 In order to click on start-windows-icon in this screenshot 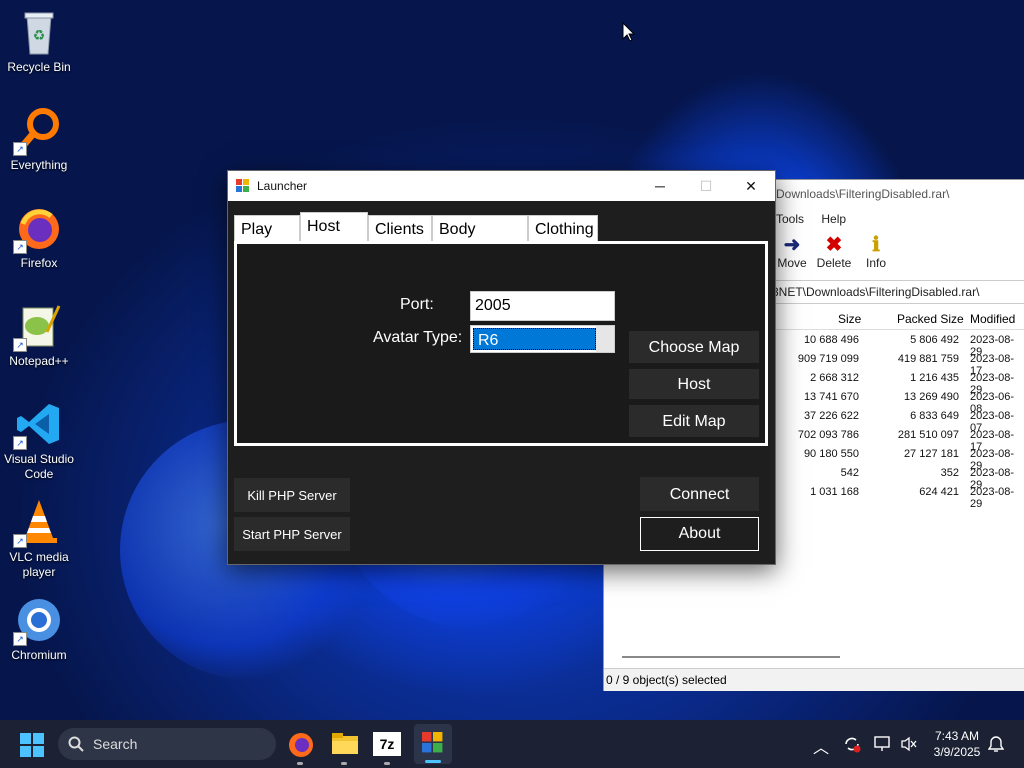, I will do `click(32, 745)`.